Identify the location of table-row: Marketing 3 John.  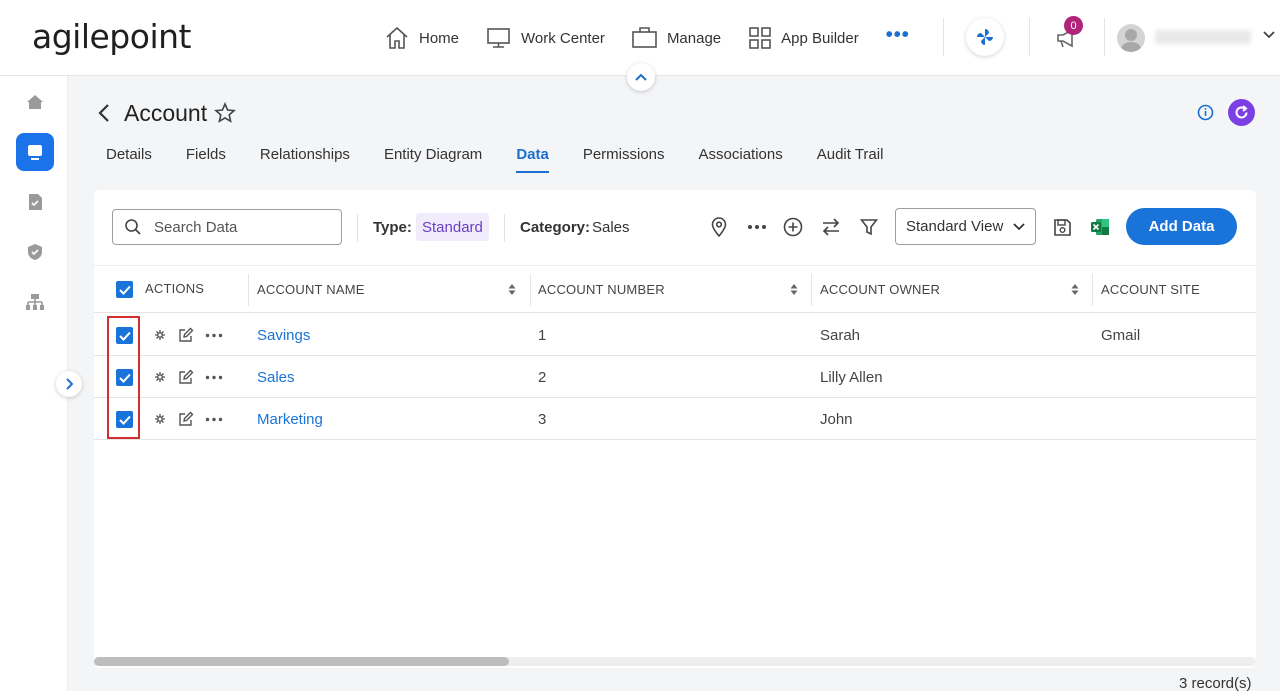
(675, 419).